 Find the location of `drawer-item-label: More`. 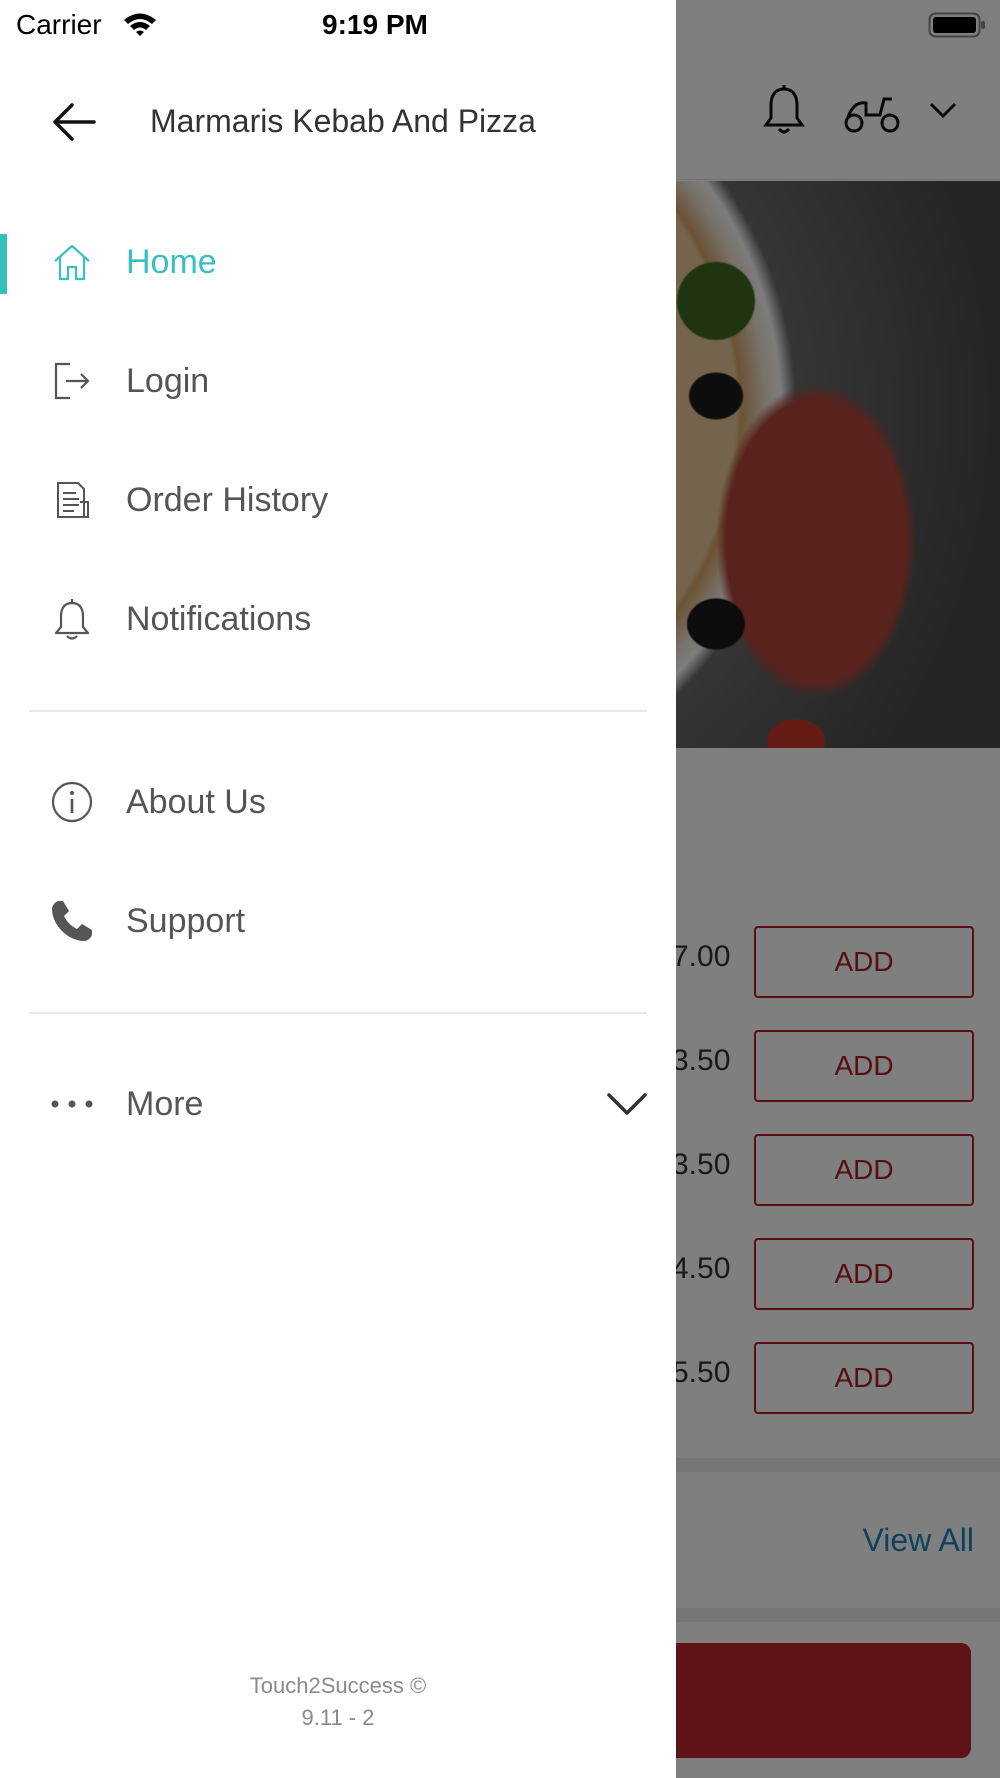

drawer-item-label: More is located at coordinates (165, 1103).